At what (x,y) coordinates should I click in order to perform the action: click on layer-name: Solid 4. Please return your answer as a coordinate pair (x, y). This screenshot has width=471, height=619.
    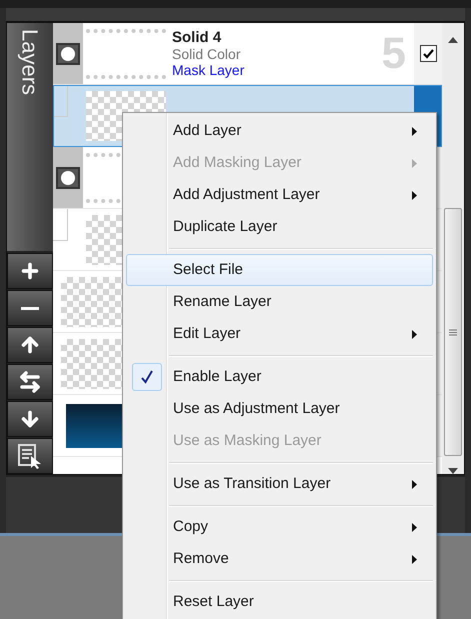
    Looking at the image, I should click on (197, 38).